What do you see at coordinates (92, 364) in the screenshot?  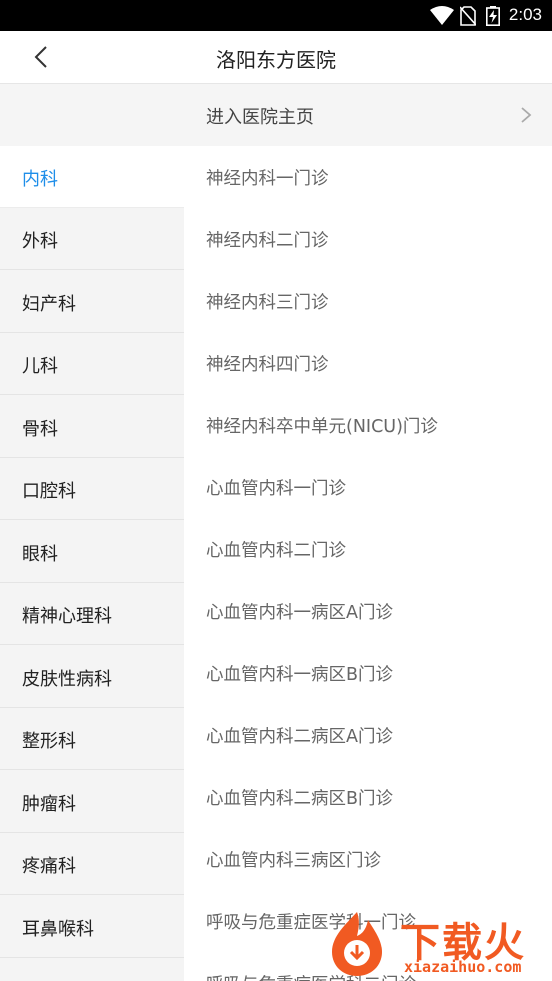 I see `sidebar-item-erke: 儿科` at bounding box center [92, 364].